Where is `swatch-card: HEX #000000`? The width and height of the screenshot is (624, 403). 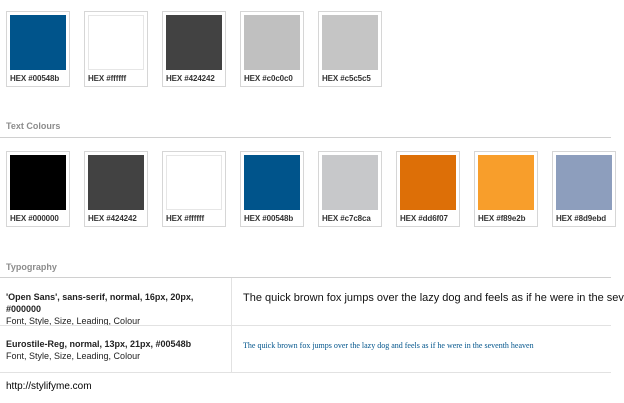
swatch-card: HEX #000000 is located at coordinates (38, 189).